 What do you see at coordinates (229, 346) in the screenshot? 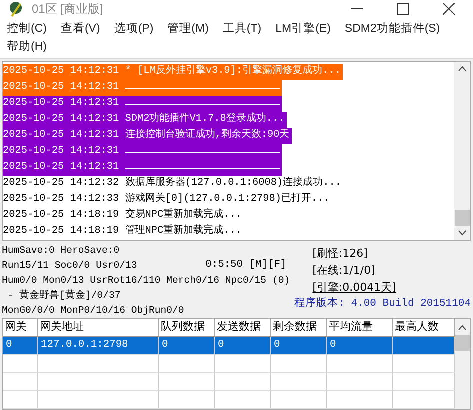
I see `table-row: 0 127.0.0.1:2798 0 0 0 0` at bounding box center [229, 346].